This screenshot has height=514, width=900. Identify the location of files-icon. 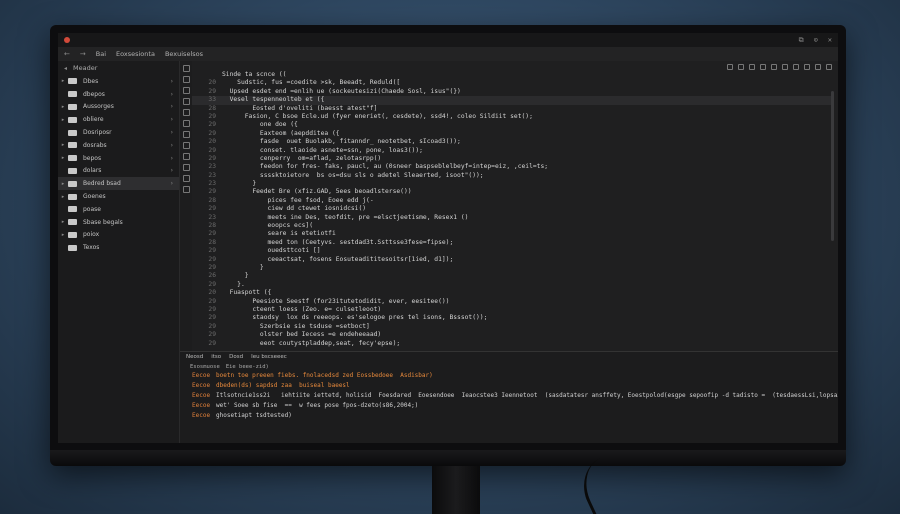
(186, 79).